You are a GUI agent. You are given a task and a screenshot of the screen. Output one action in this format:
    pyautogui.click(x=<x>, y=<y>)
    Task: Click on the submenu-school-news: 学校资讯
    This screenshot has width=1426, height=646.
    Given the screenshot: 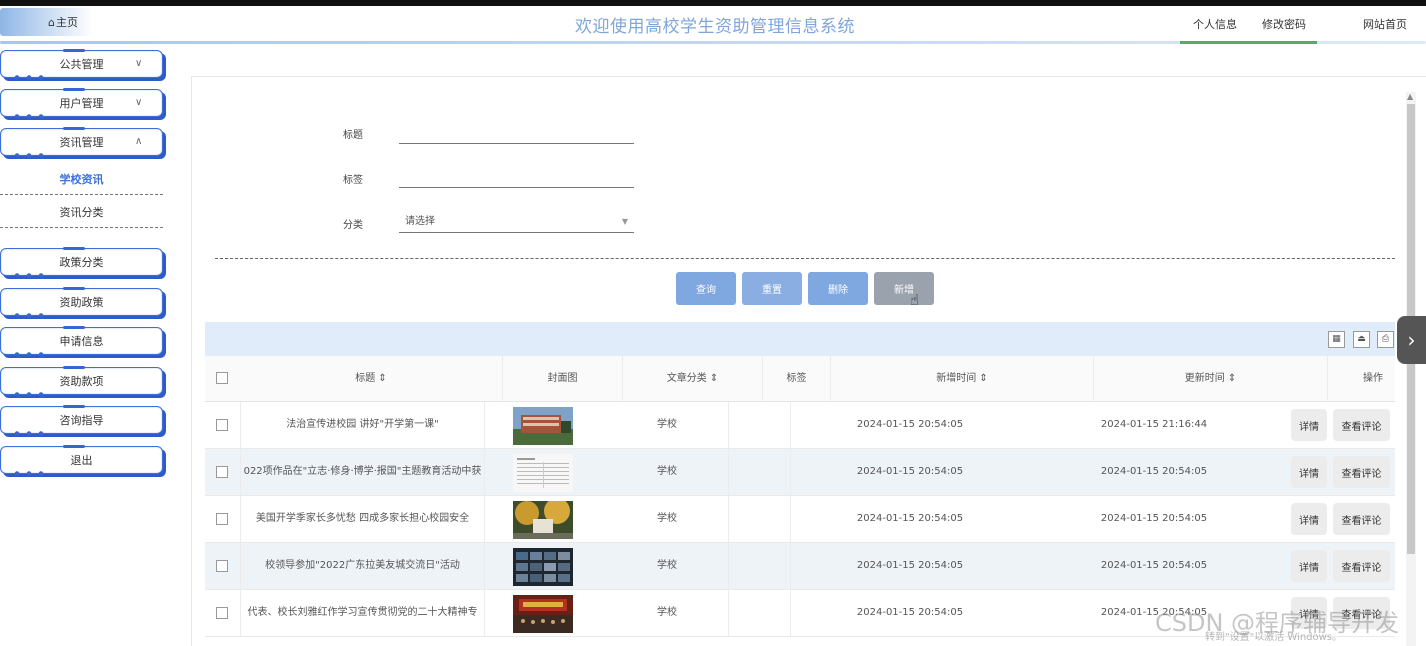 What is the action you would take?
    pyautogui.click(x=81, y=180)
    